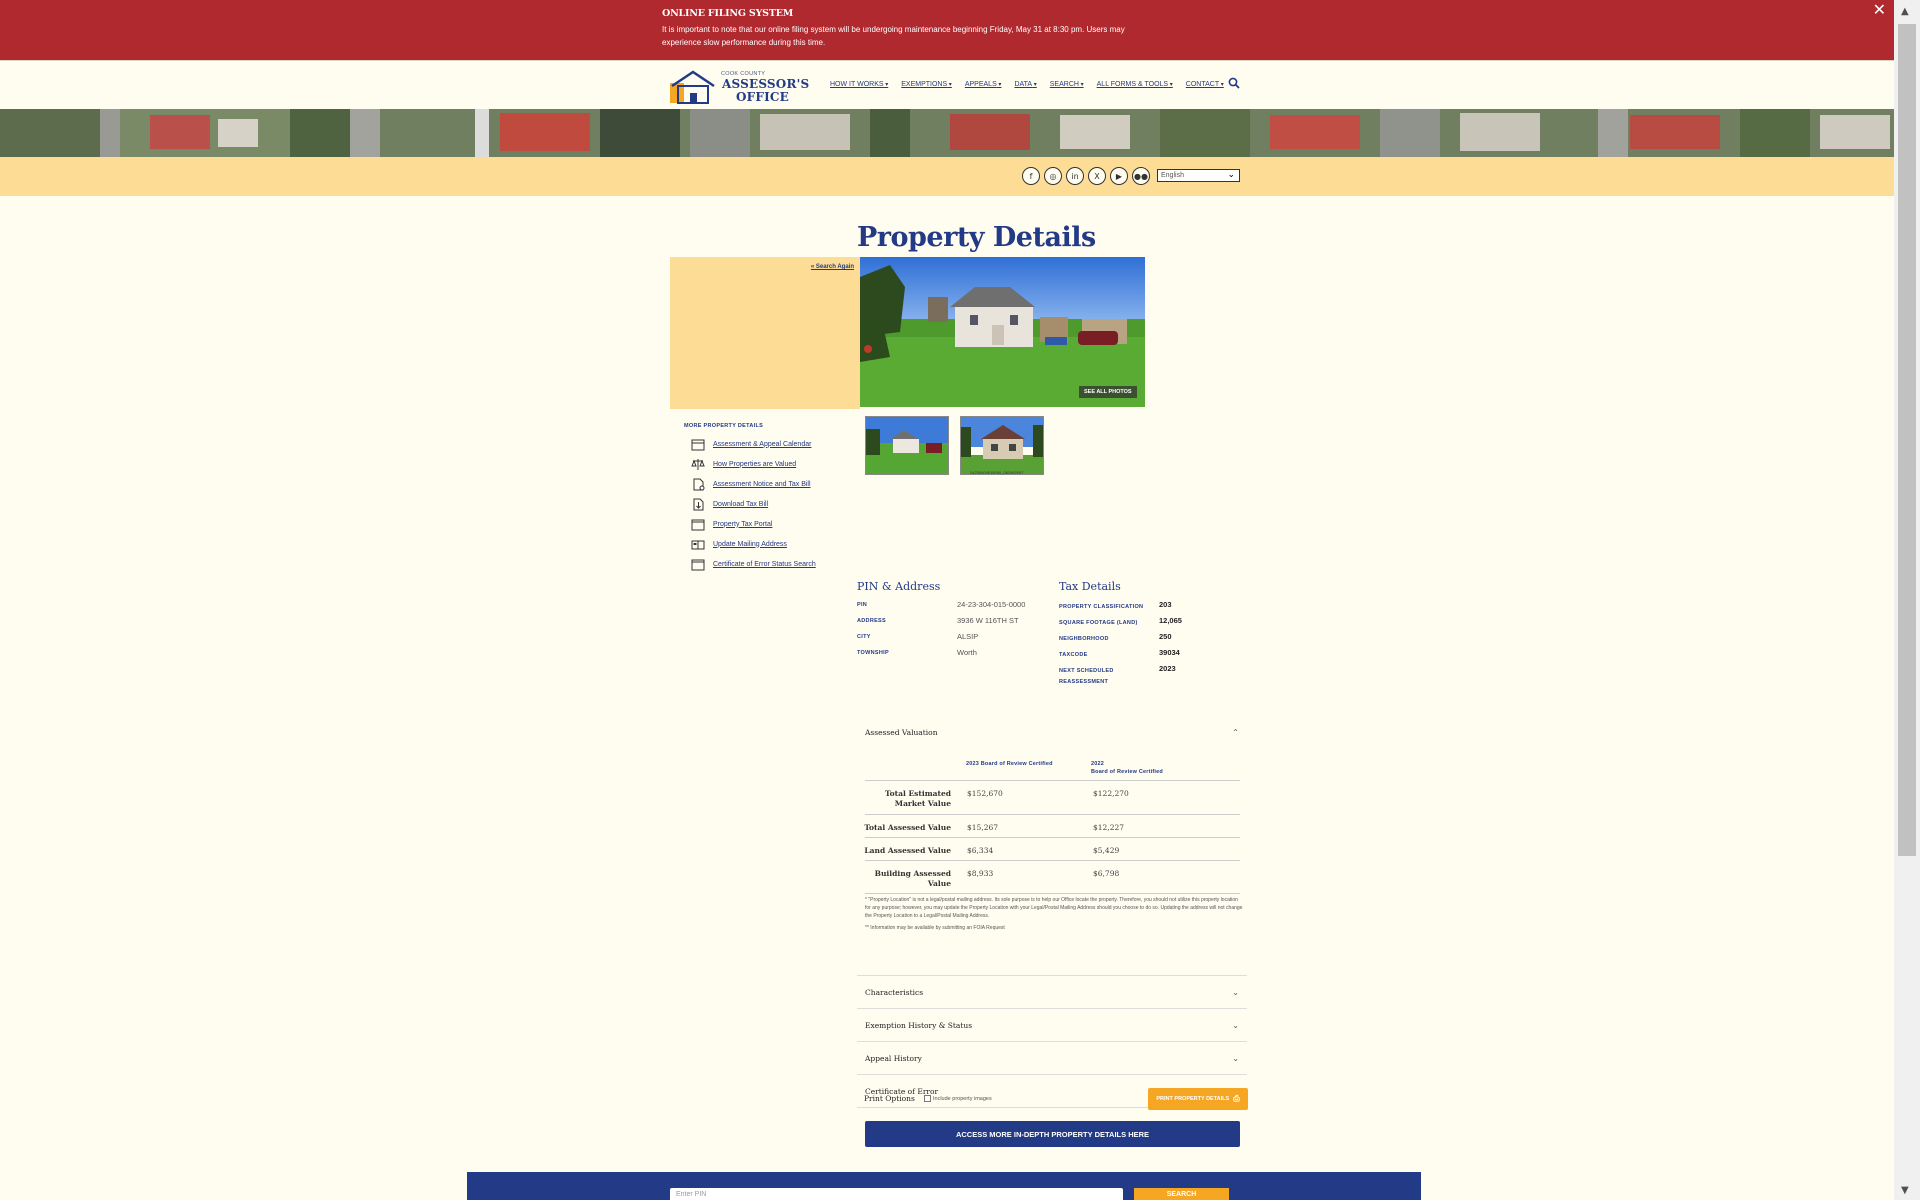  Describe the element at coordinates (1198, 1099) in the screenshot. I see `print-property-details-button: PRINT PROPERTY DETAILS ⎙` at that location.